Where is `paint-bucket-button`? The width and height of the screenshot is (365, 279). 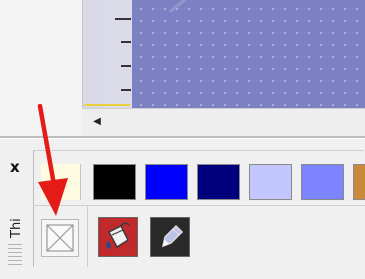
paint-bucket-button is located at coordinates (118, 237).